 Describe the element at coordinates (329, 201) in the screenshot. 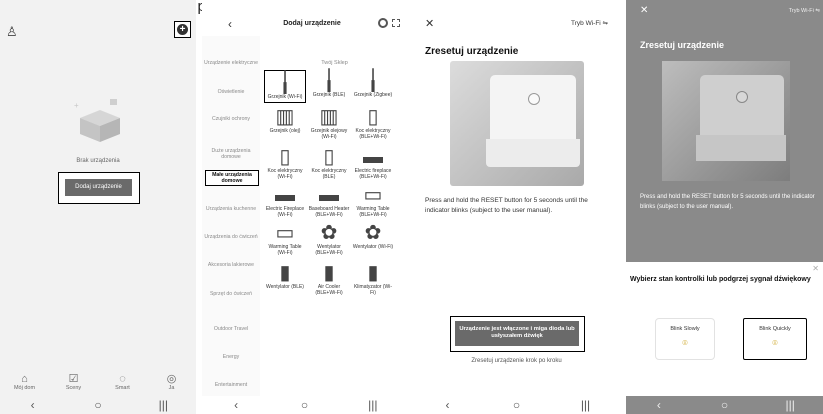

I see `product-item: ▬ Baseboard Heater (BLE+Wi-Fi)` at that location.